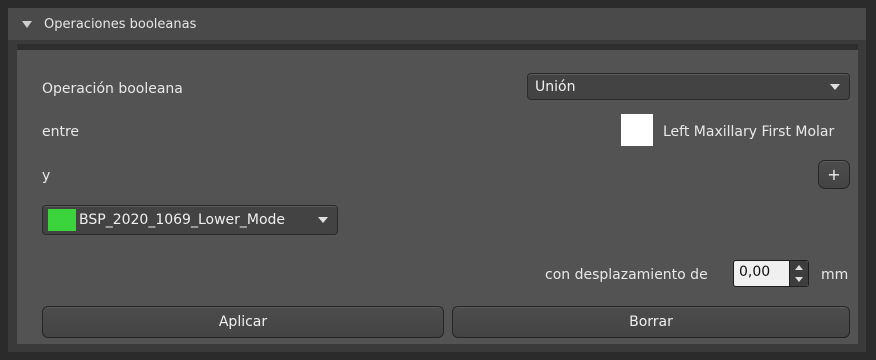  I want to click on offset-label: con desplazamiento de, so click(626, 275).